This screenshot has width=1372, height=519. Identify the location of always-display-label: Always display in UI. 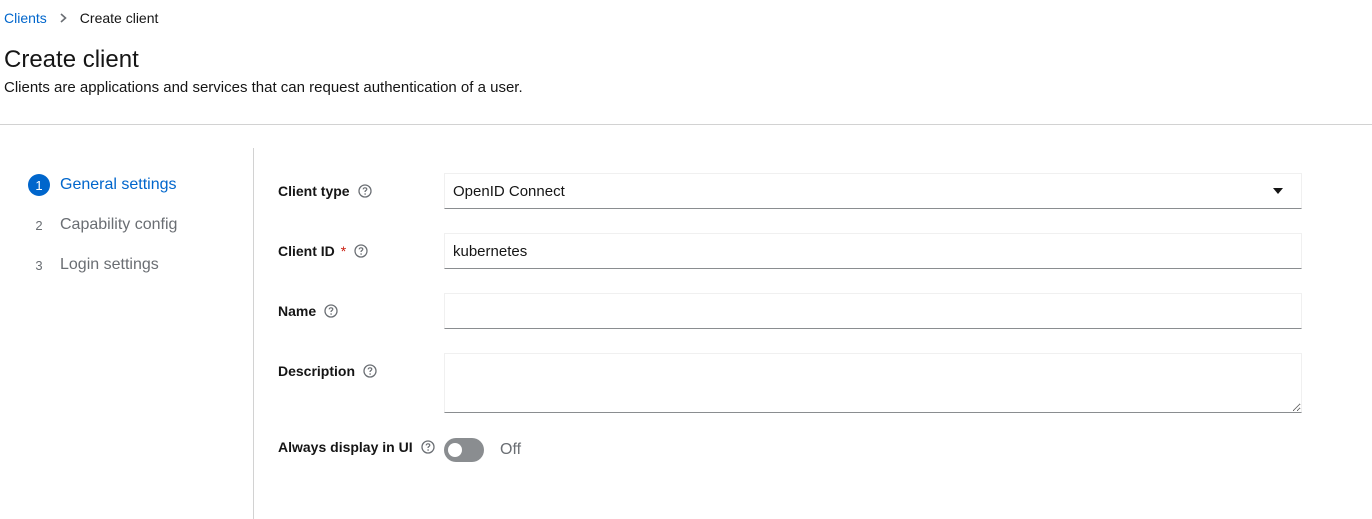
(356, 447).